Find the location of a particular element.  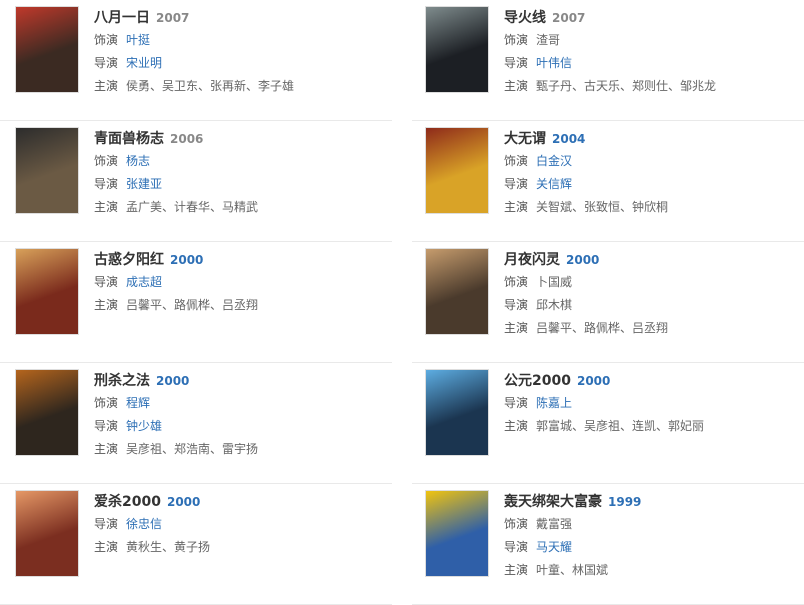

credit-link: 张建亚 is located at coordinates (144, 184).